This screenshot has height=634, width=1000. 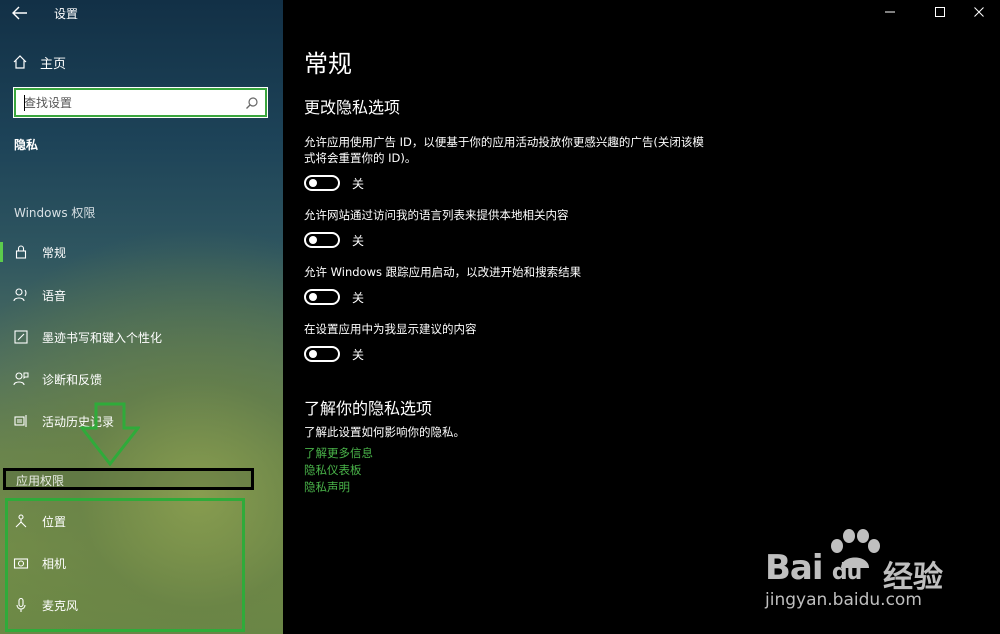 I want to click on text-caret, so click(x=24, y=103).